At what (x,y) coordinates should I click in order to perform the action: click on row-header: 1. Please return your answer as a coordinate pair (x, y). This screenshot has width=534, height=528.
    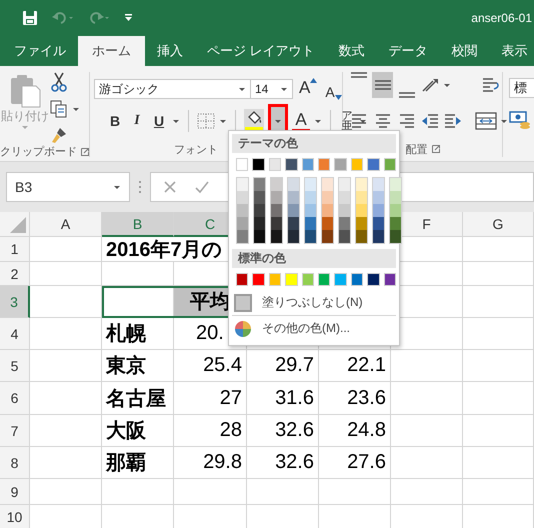
    Looking at the image, I should click on (15, 249).